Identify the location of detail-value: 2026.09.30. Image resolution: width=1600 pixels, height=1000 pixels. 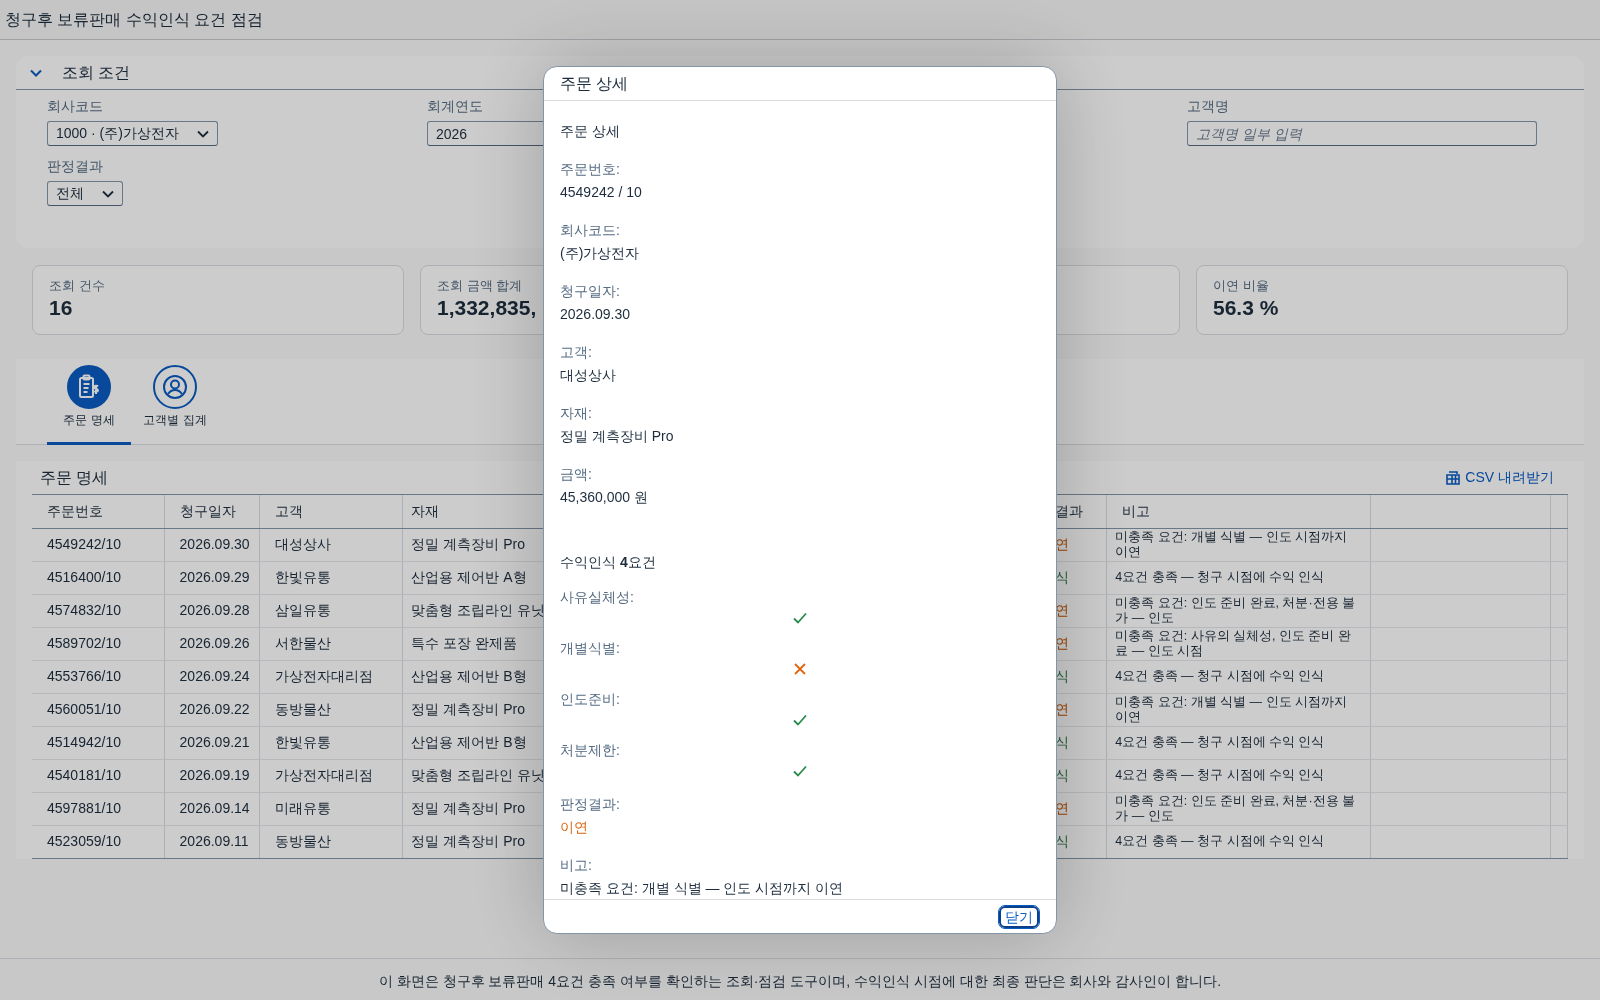
(595, 314).